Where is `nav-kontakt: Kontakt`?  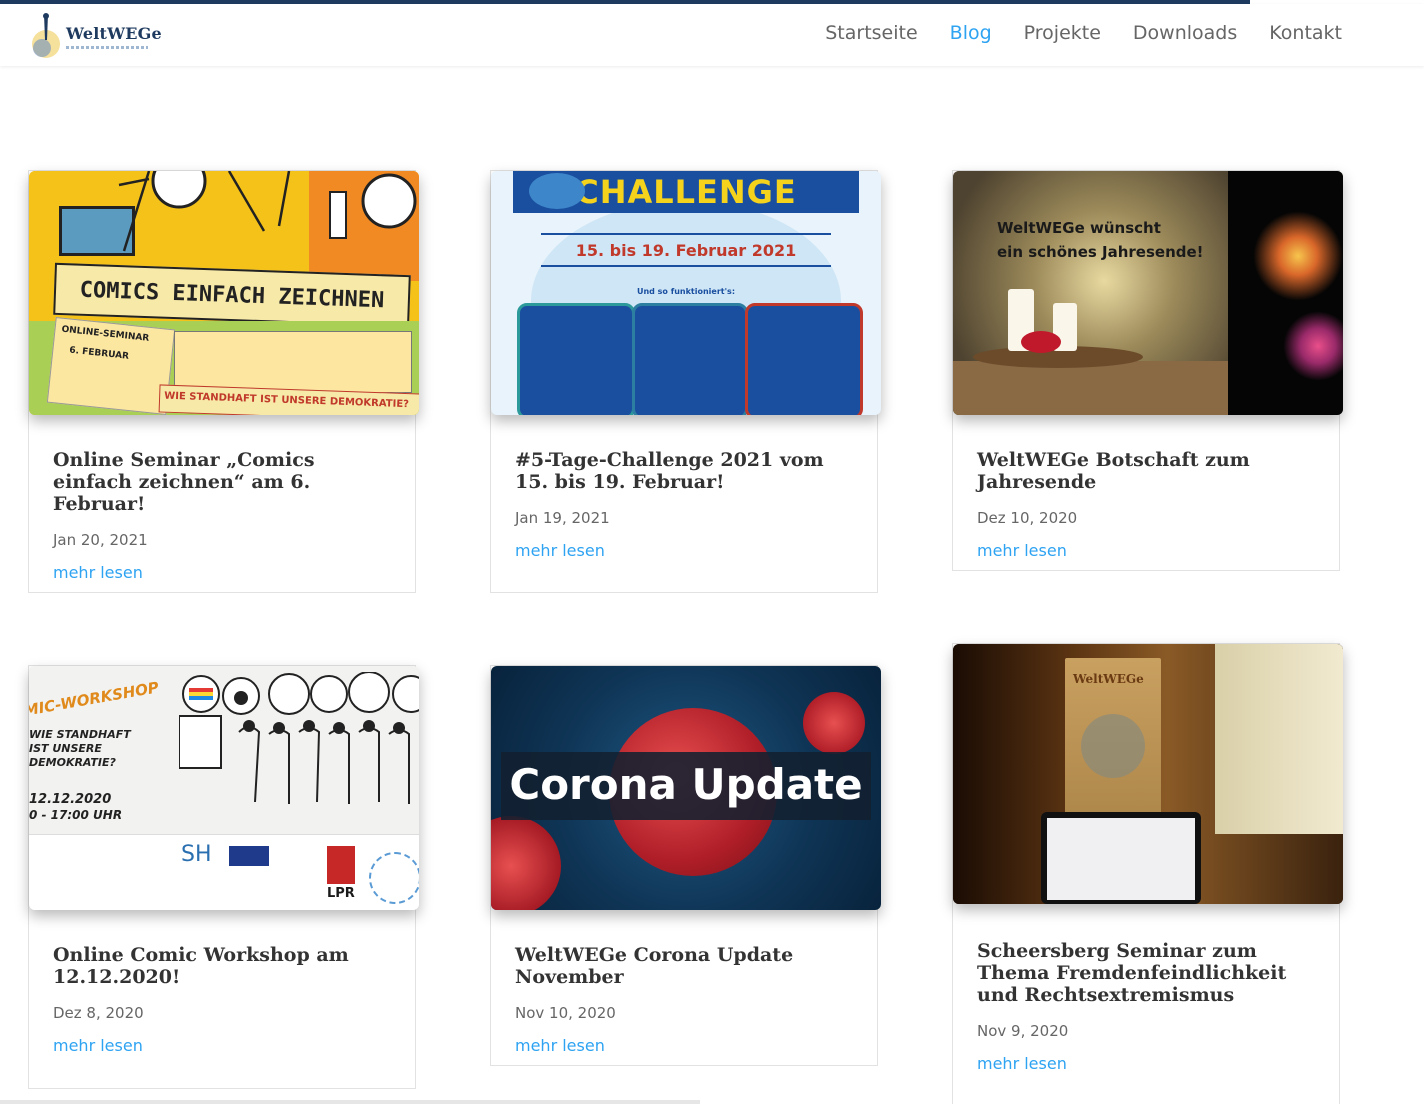
nav-kontakt: Kontakt is located at coordinates (1305, 33).